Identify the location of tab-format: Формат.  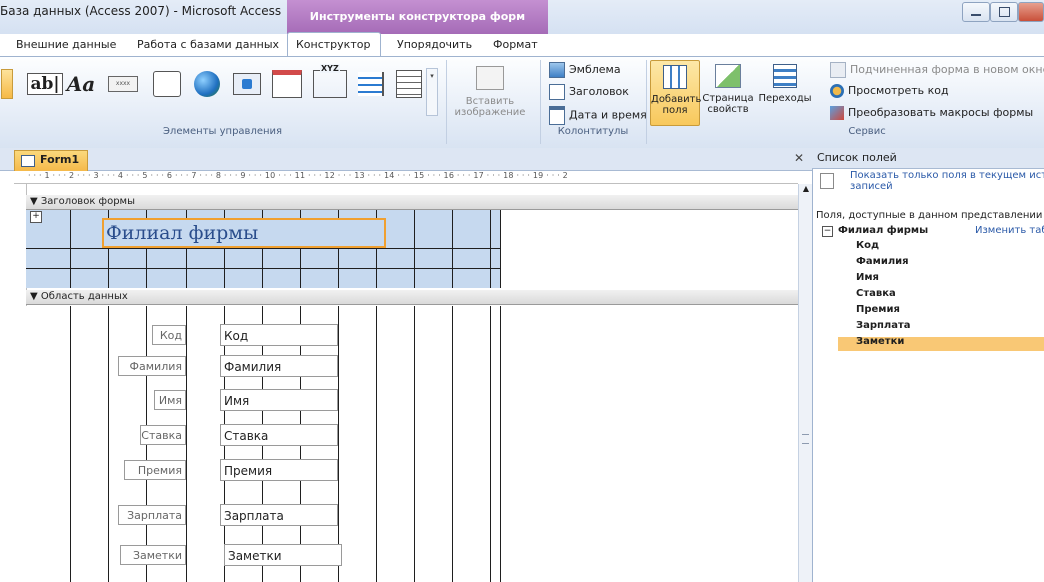
(515, 45).